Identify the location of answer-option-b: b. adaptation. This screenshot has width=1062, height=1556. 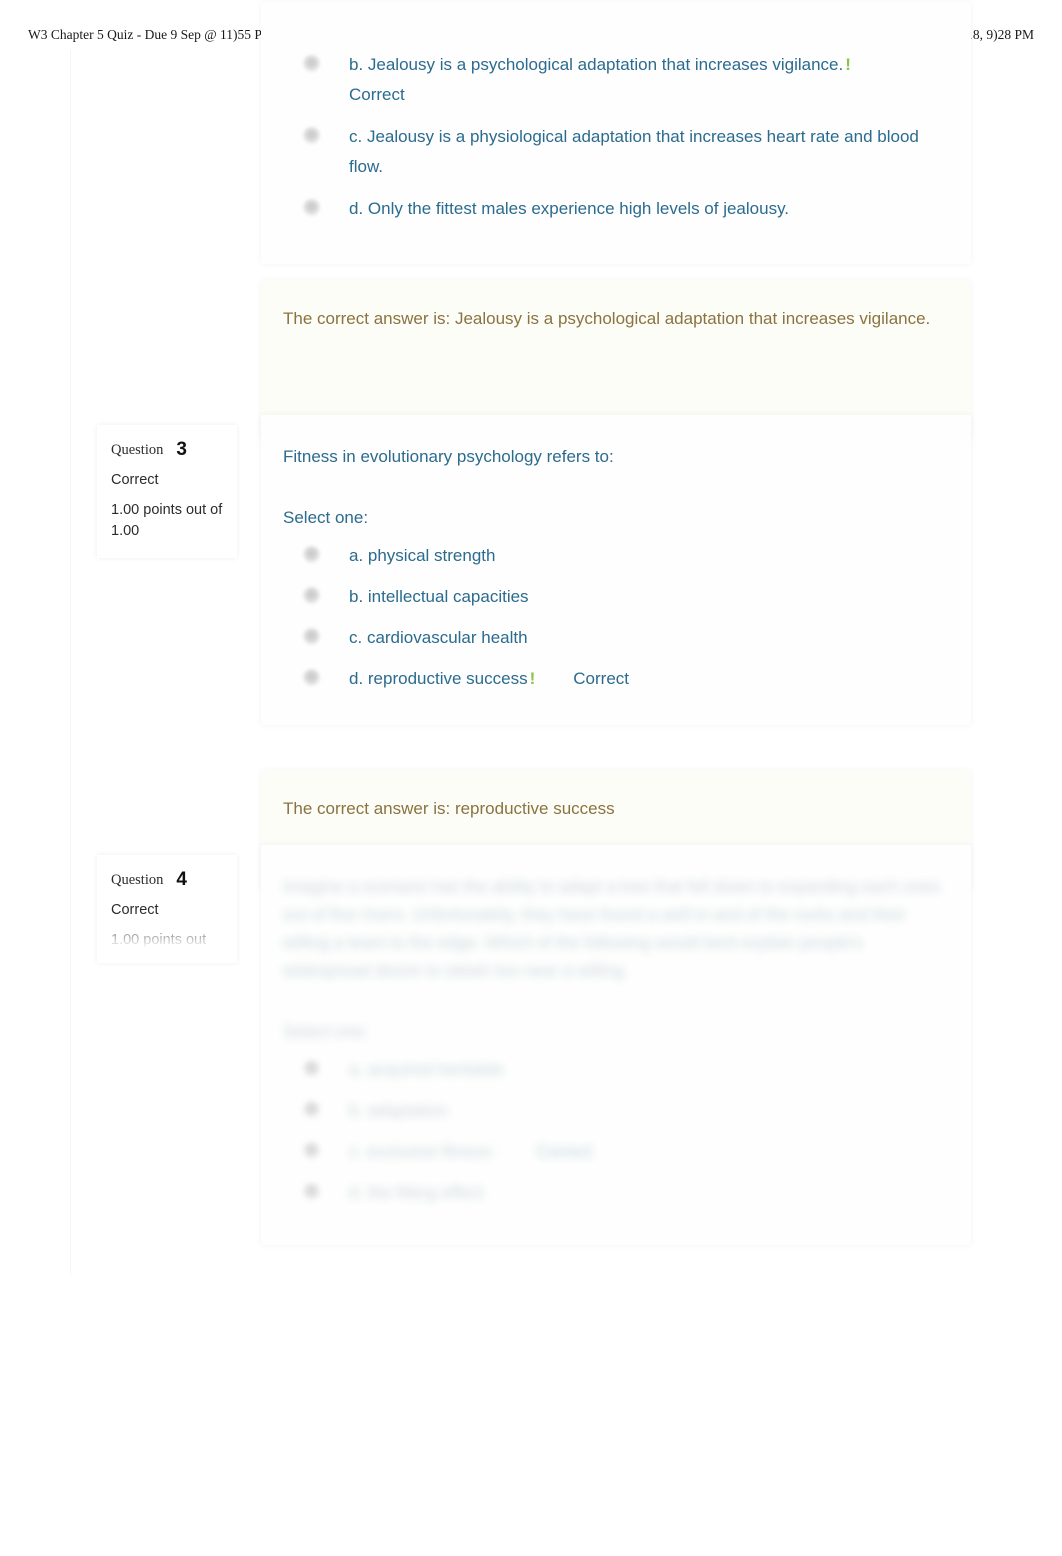
(616, 1113).